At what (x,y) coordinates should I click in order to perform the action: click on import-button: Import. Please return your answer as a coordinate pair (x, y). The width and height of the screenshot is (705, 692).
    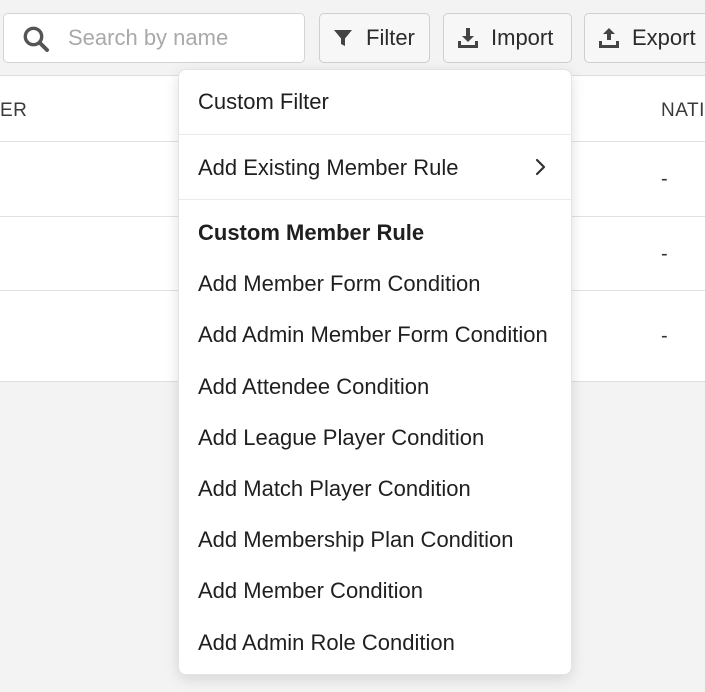
    Looking at the image, I should click on (507, 38).